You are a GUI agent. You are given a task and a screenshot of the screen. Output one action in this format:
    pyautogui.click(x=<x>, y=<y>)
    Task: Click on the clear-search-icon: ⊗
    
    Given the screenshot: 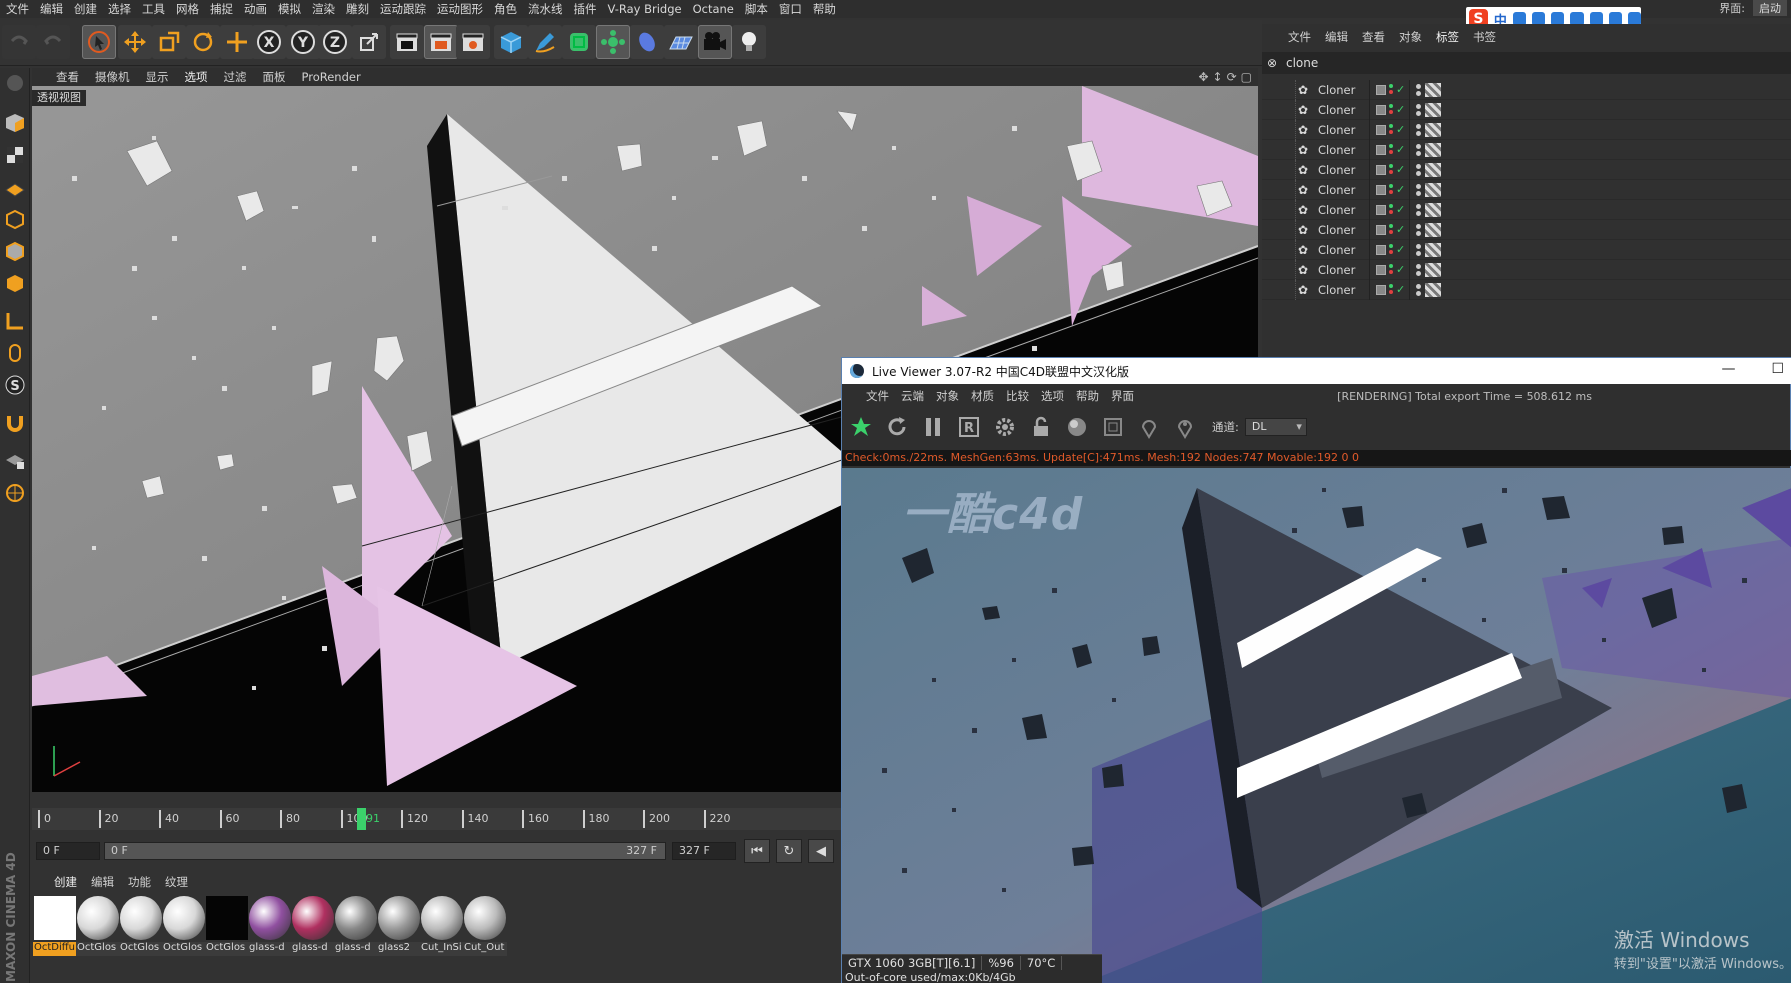 What is the action you would take?
    pyautogui.click(x=1272, y=63)
    